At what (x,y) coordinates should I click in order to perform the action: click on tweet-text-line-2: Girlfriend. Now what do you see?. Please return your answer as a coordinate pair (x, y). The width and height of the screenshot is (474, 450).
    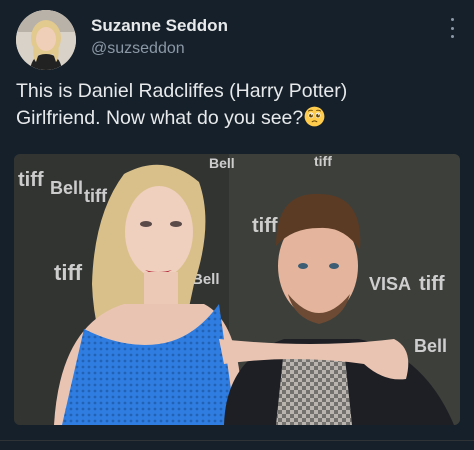
    Looking at the image, I should click on (236, 118).